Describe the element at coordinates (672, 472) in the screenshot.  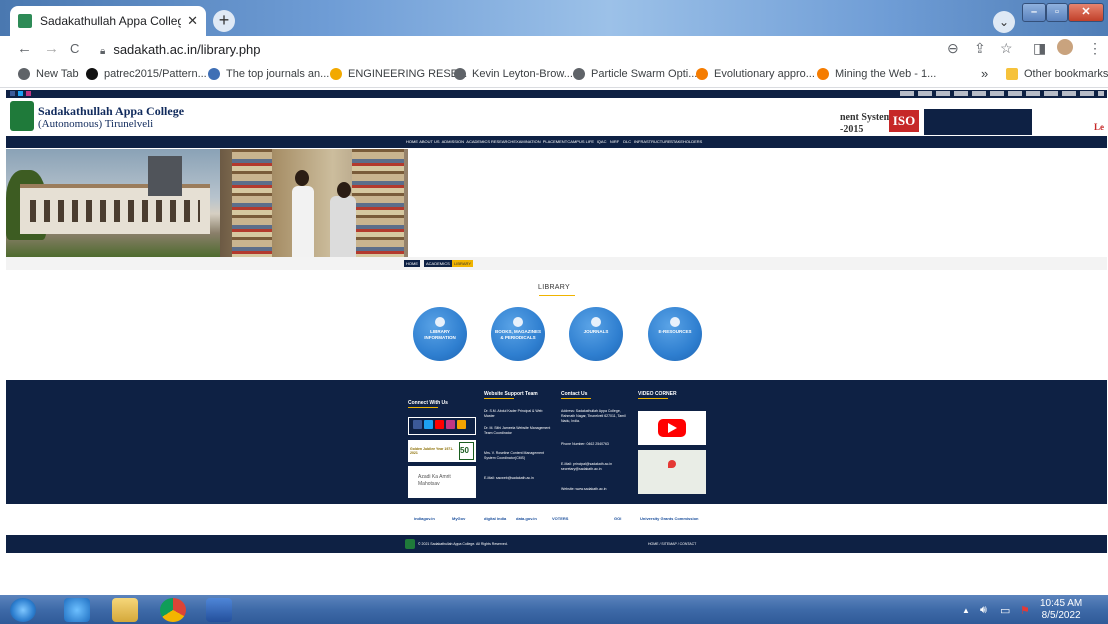
I see `map-embed` at that location.